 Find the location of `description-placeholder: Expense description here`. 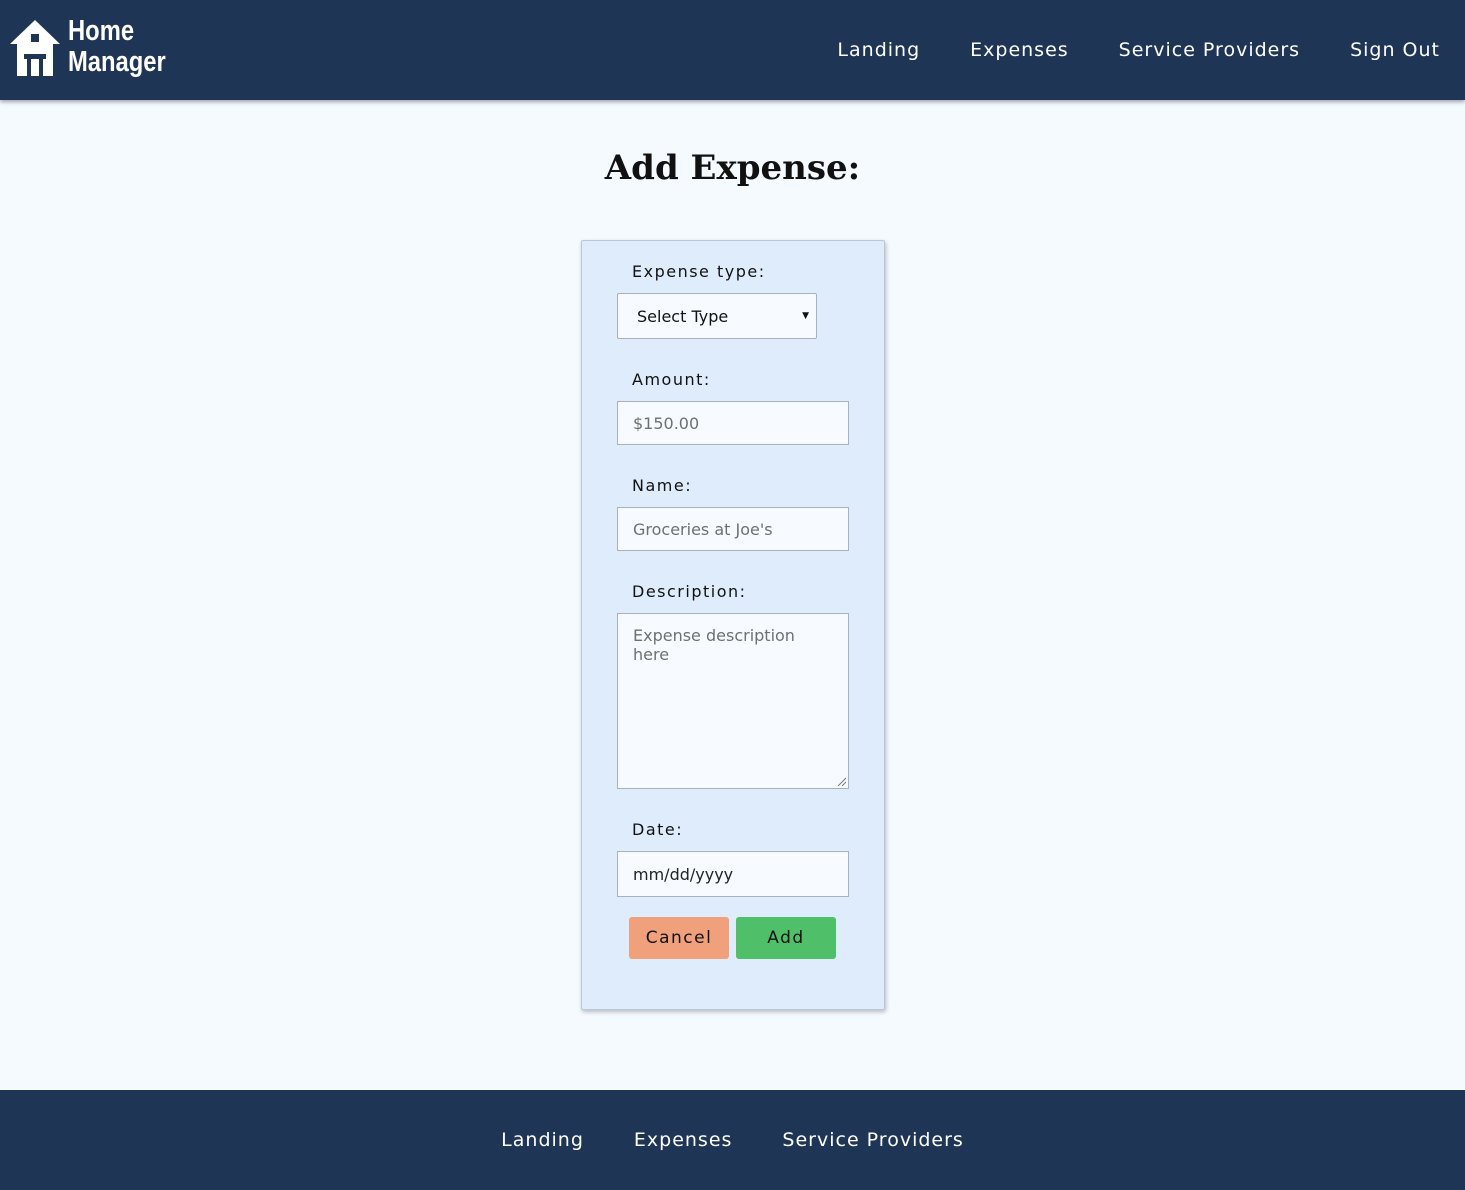

description-placeholder: Expense description here is located at coordinates (714, 645).